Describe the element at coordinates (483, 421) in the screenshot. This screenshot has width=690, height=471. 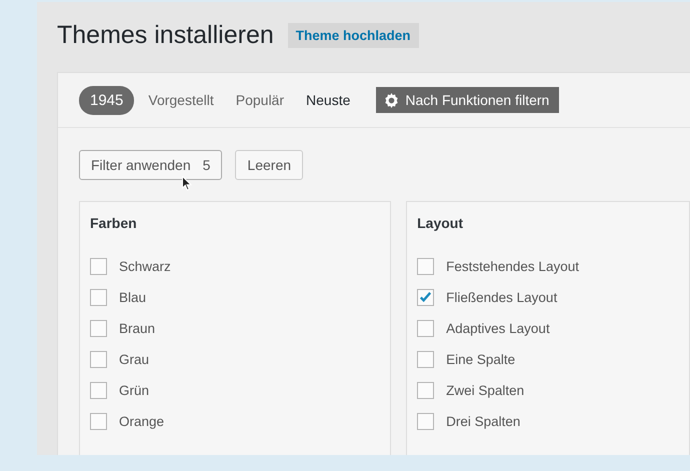
I see `option-label: Drei Spalten` at that location.